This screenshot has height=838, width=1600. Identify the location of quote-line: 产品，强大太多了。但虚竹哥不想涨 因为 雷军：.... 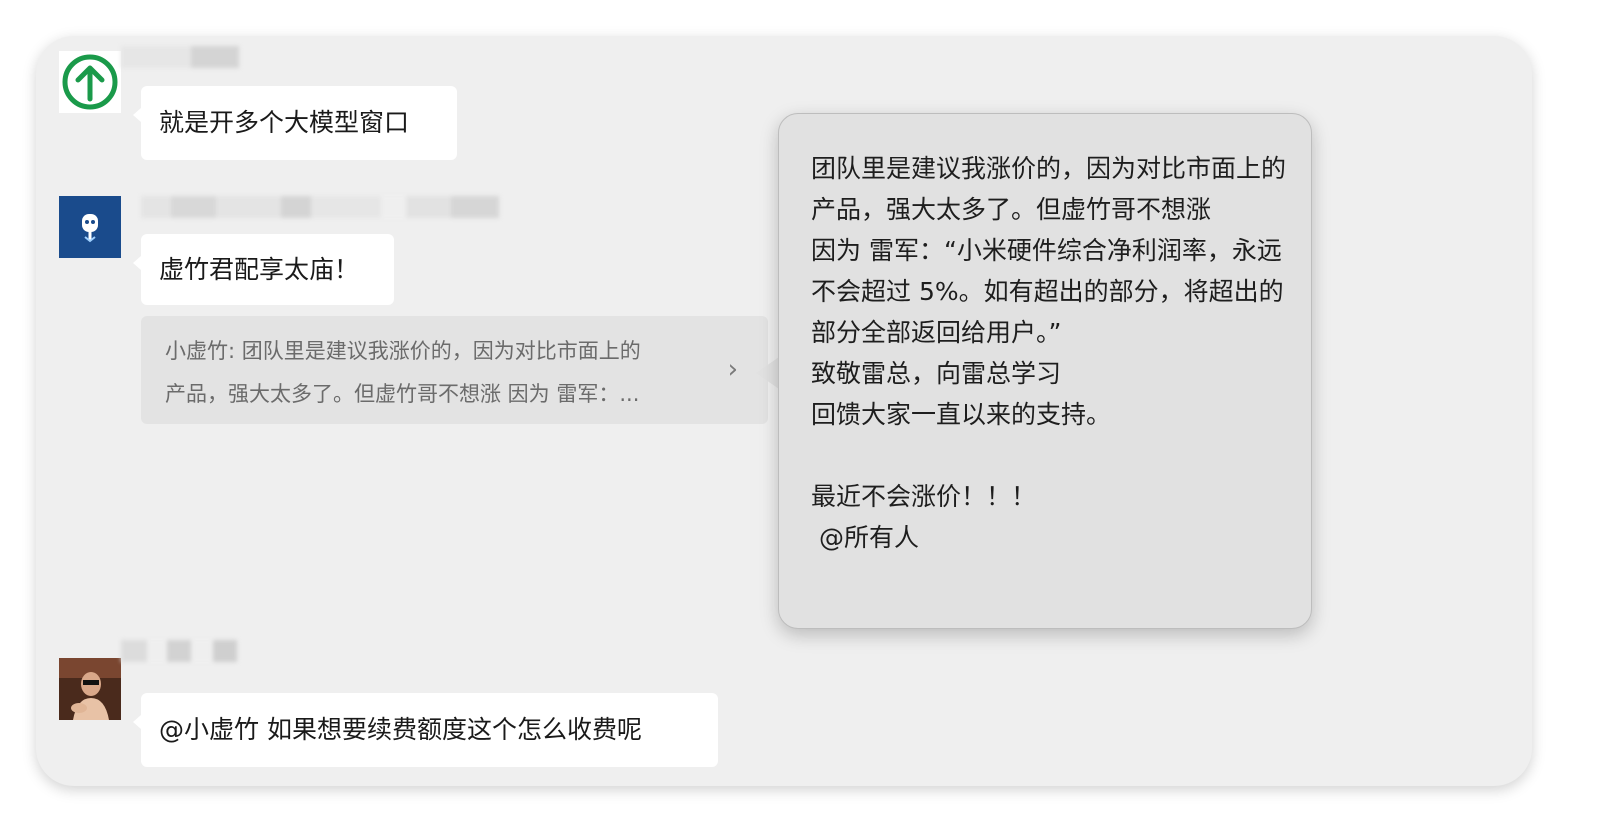
(402, 394).